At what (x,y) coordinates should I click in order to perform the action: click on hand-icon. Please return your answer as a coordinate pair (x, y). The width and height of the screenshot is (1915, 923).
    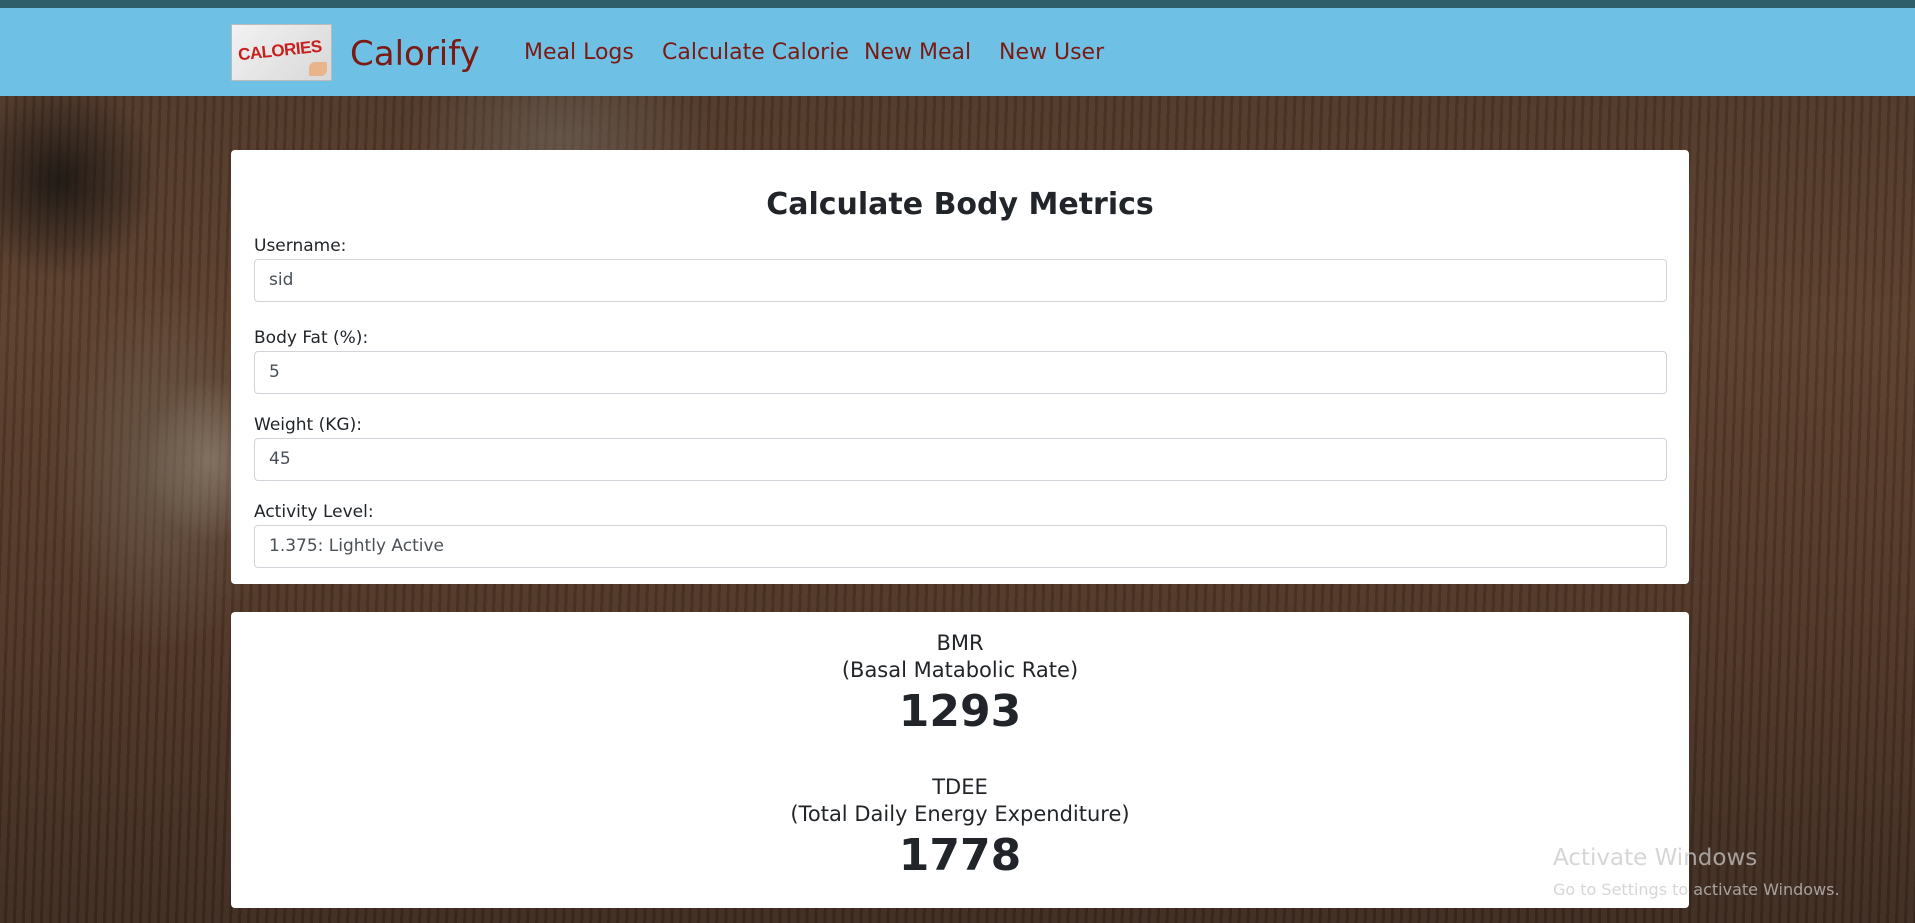
    Looking at the image, I should click on (318, 69).